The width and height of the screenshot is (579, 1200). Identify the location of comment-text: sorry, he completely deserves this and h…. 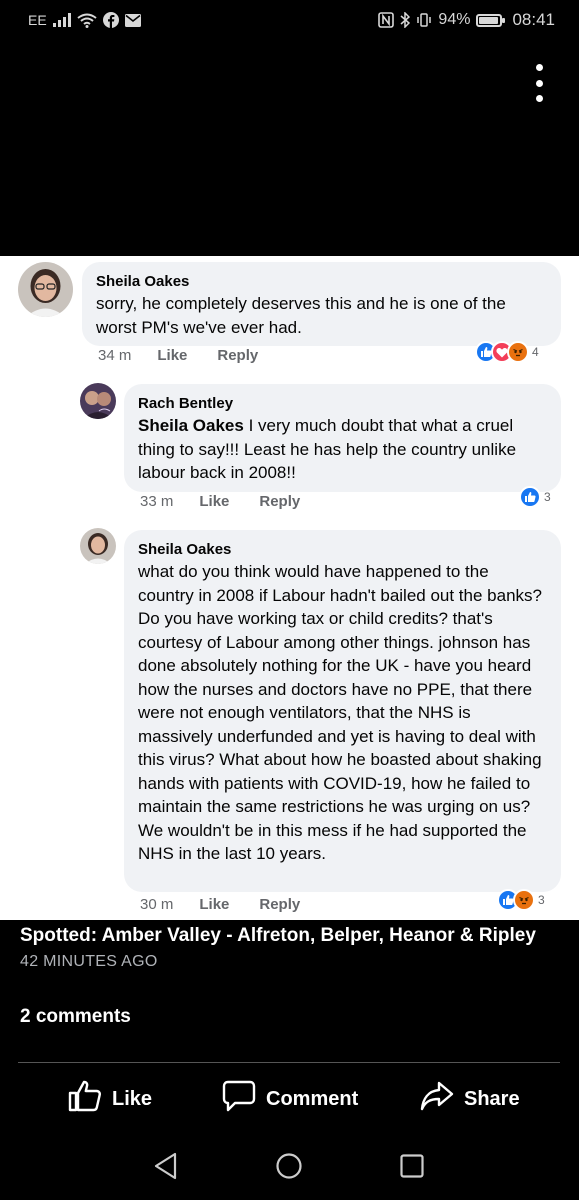
(321, 315).